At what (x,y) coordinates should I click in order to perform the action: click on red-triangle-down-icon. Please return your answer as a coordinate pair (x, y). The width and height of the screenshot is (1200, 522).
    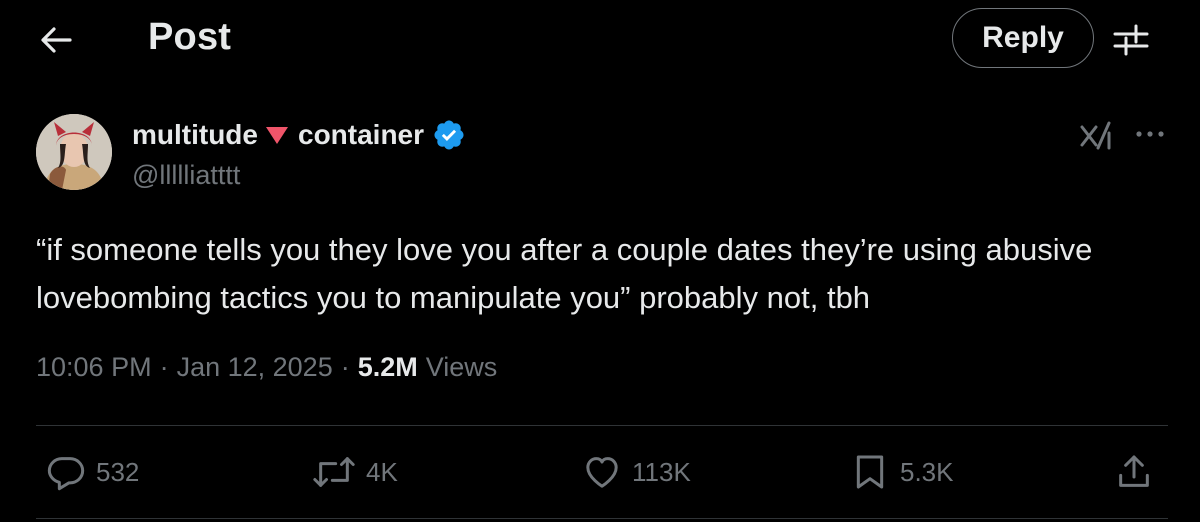
    Looking at the image, I should click on (277, 135).